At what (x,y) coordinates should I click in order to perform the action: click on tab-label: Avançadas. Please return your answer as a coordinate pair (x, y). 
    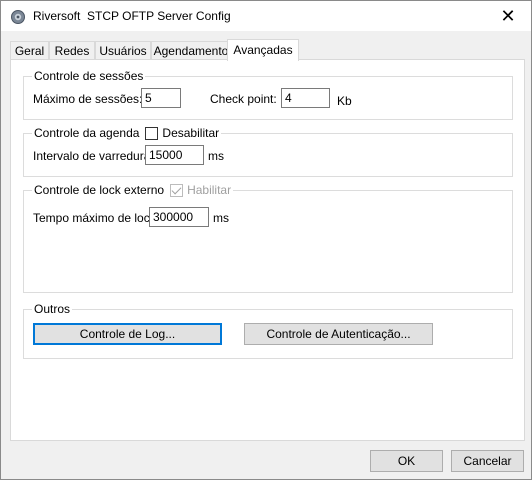
    Looking at the image, I should click on (263, 50).